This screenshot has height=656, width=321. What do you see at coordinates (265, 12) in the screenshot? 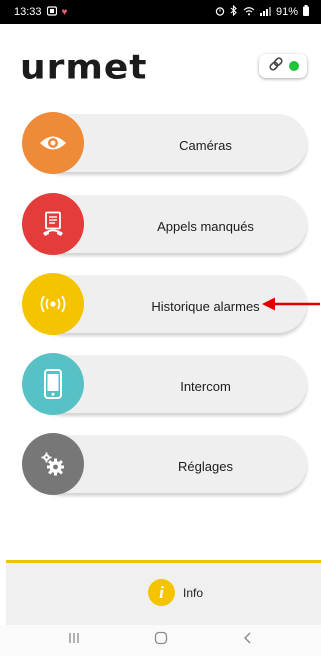
I see `signal-icon` at bounding box center [265, 12].